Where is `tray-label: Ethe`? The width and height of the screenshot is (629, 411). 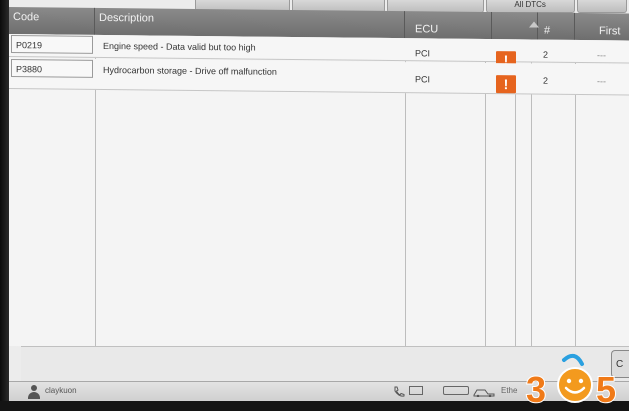
tray-label: Ethe is located at coordinates (509, 390).